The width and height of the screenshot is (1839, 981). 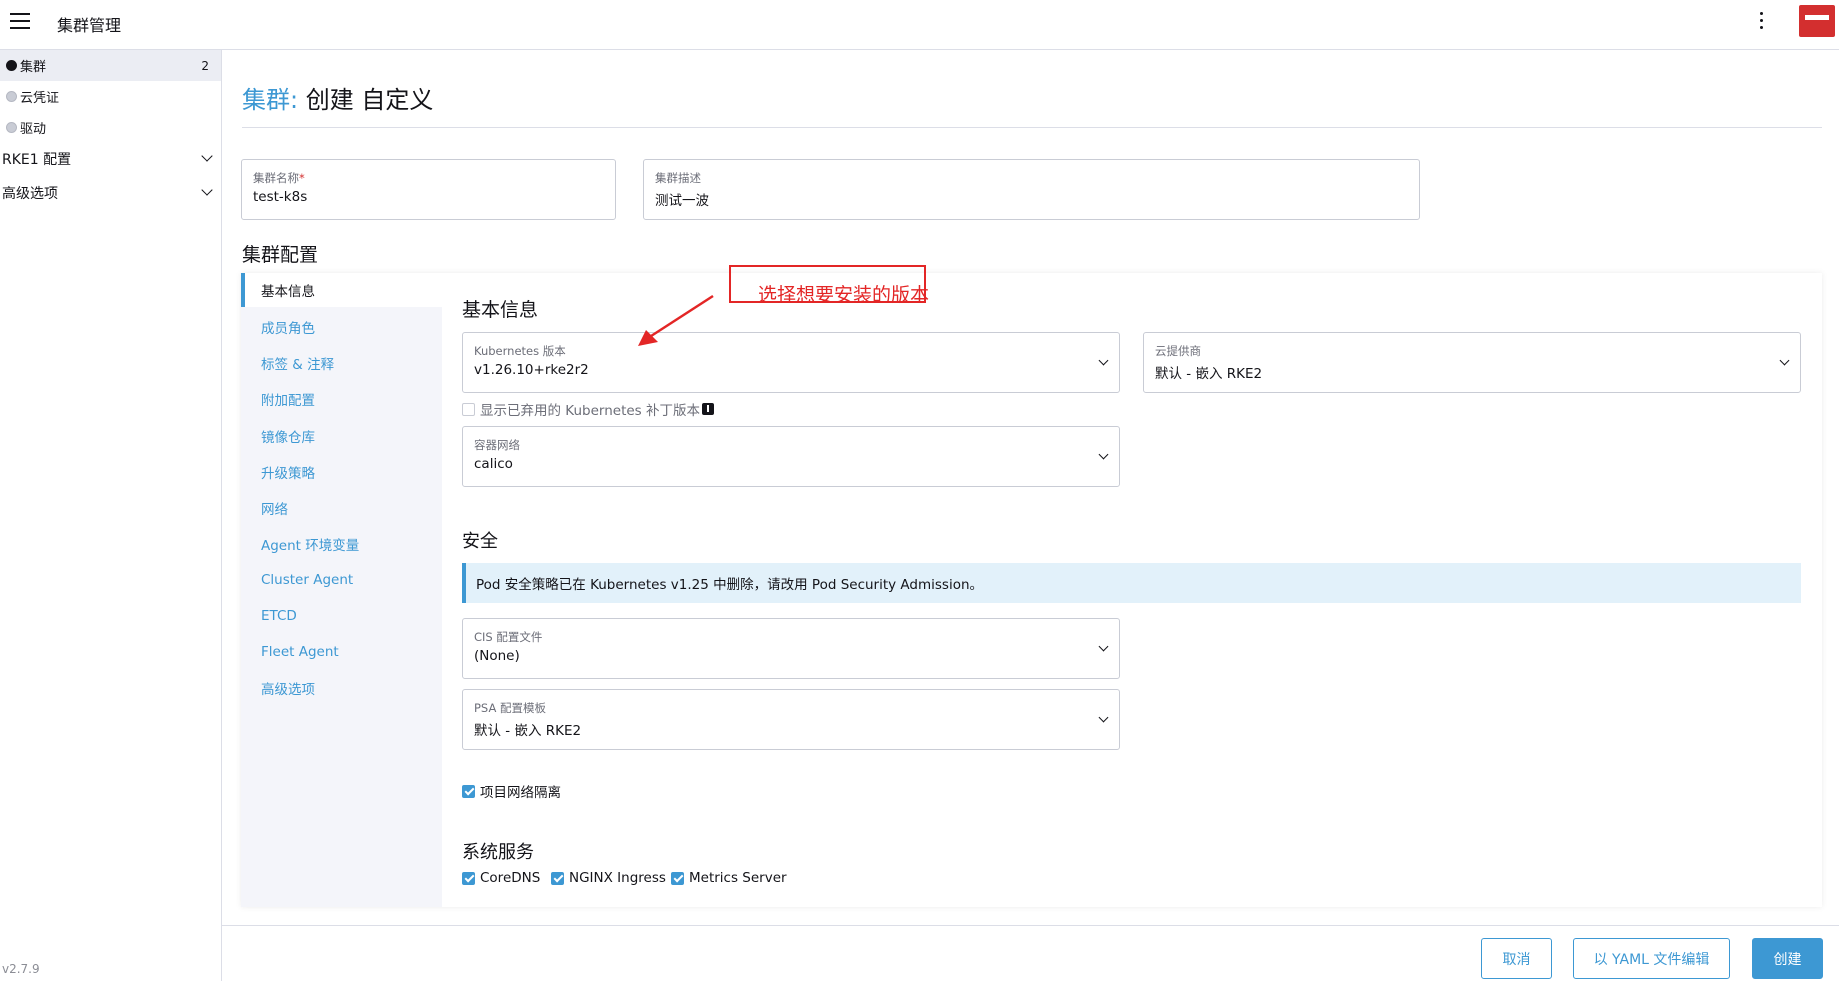 What do you see at coordinates (1030, 953) in the screenshot?
I see `footer-bar: 取消 以 YAML 文件编辑 创建` at bounding box center [1030, 953].